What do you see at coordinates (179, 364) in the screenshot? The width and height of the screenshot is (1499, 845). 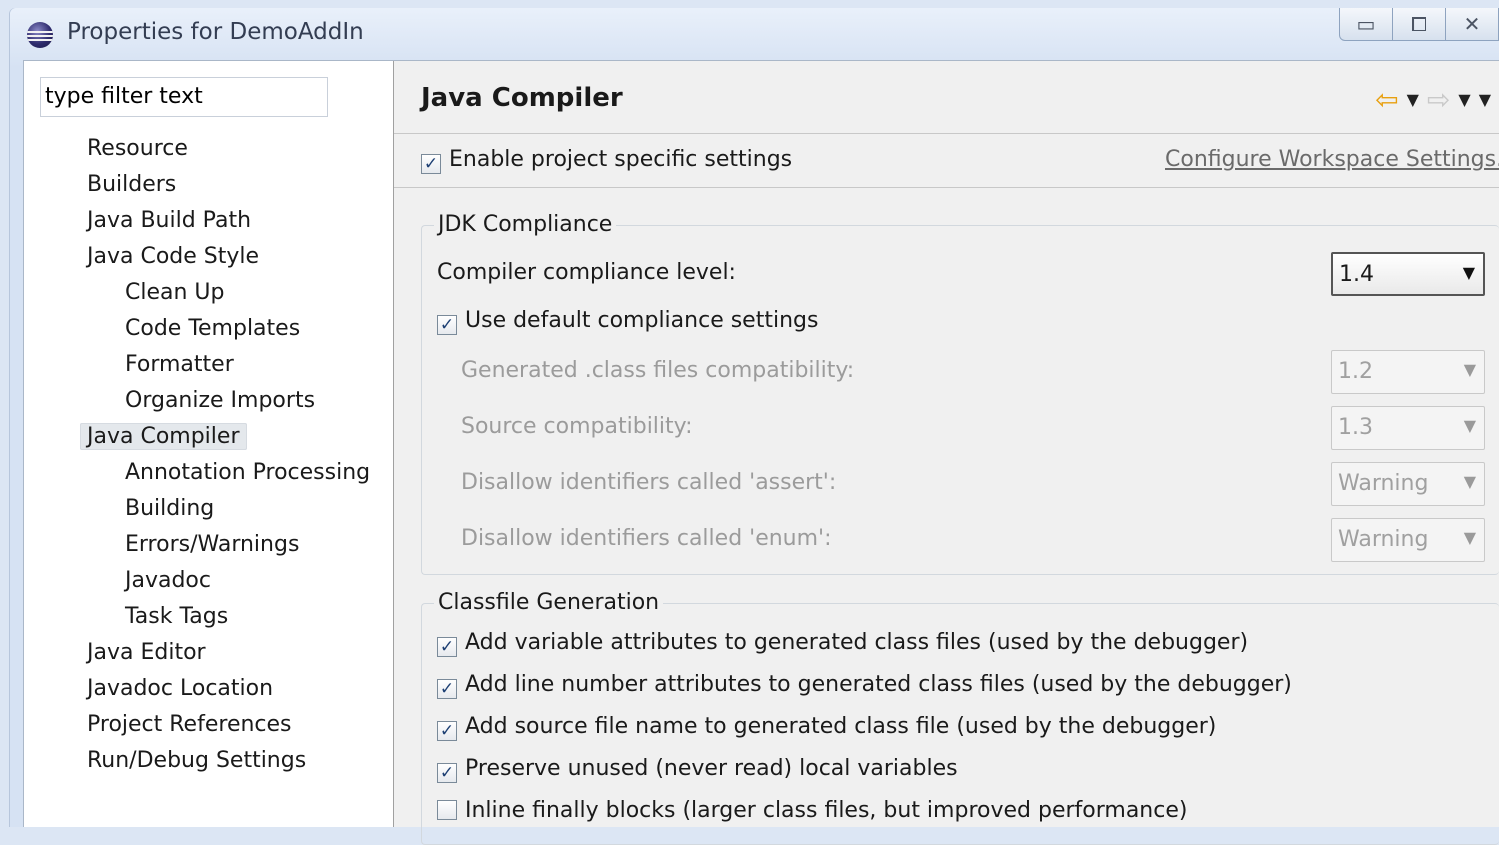 I see `tree-item-label: Formatter` at bounding box center [179, 364].